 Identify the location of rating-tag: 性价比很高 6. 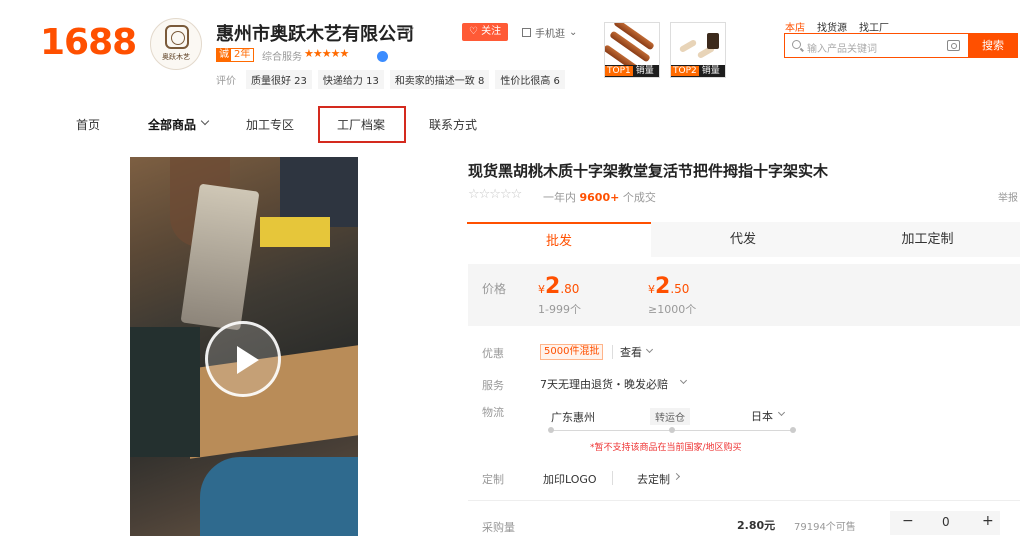
(530, 79).